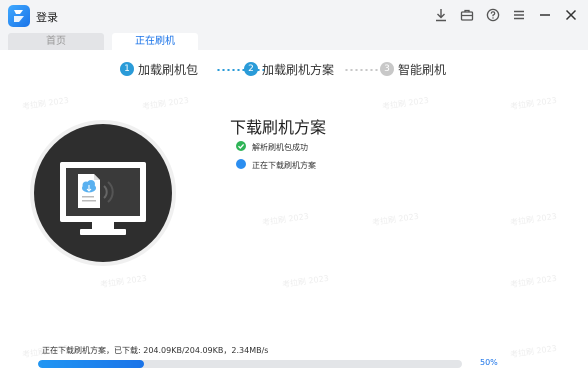 This screenshot has height=392, width=588. Describe the element at coordinates (545, 15) in the screenshot. I see `minimize-icon` at that location.